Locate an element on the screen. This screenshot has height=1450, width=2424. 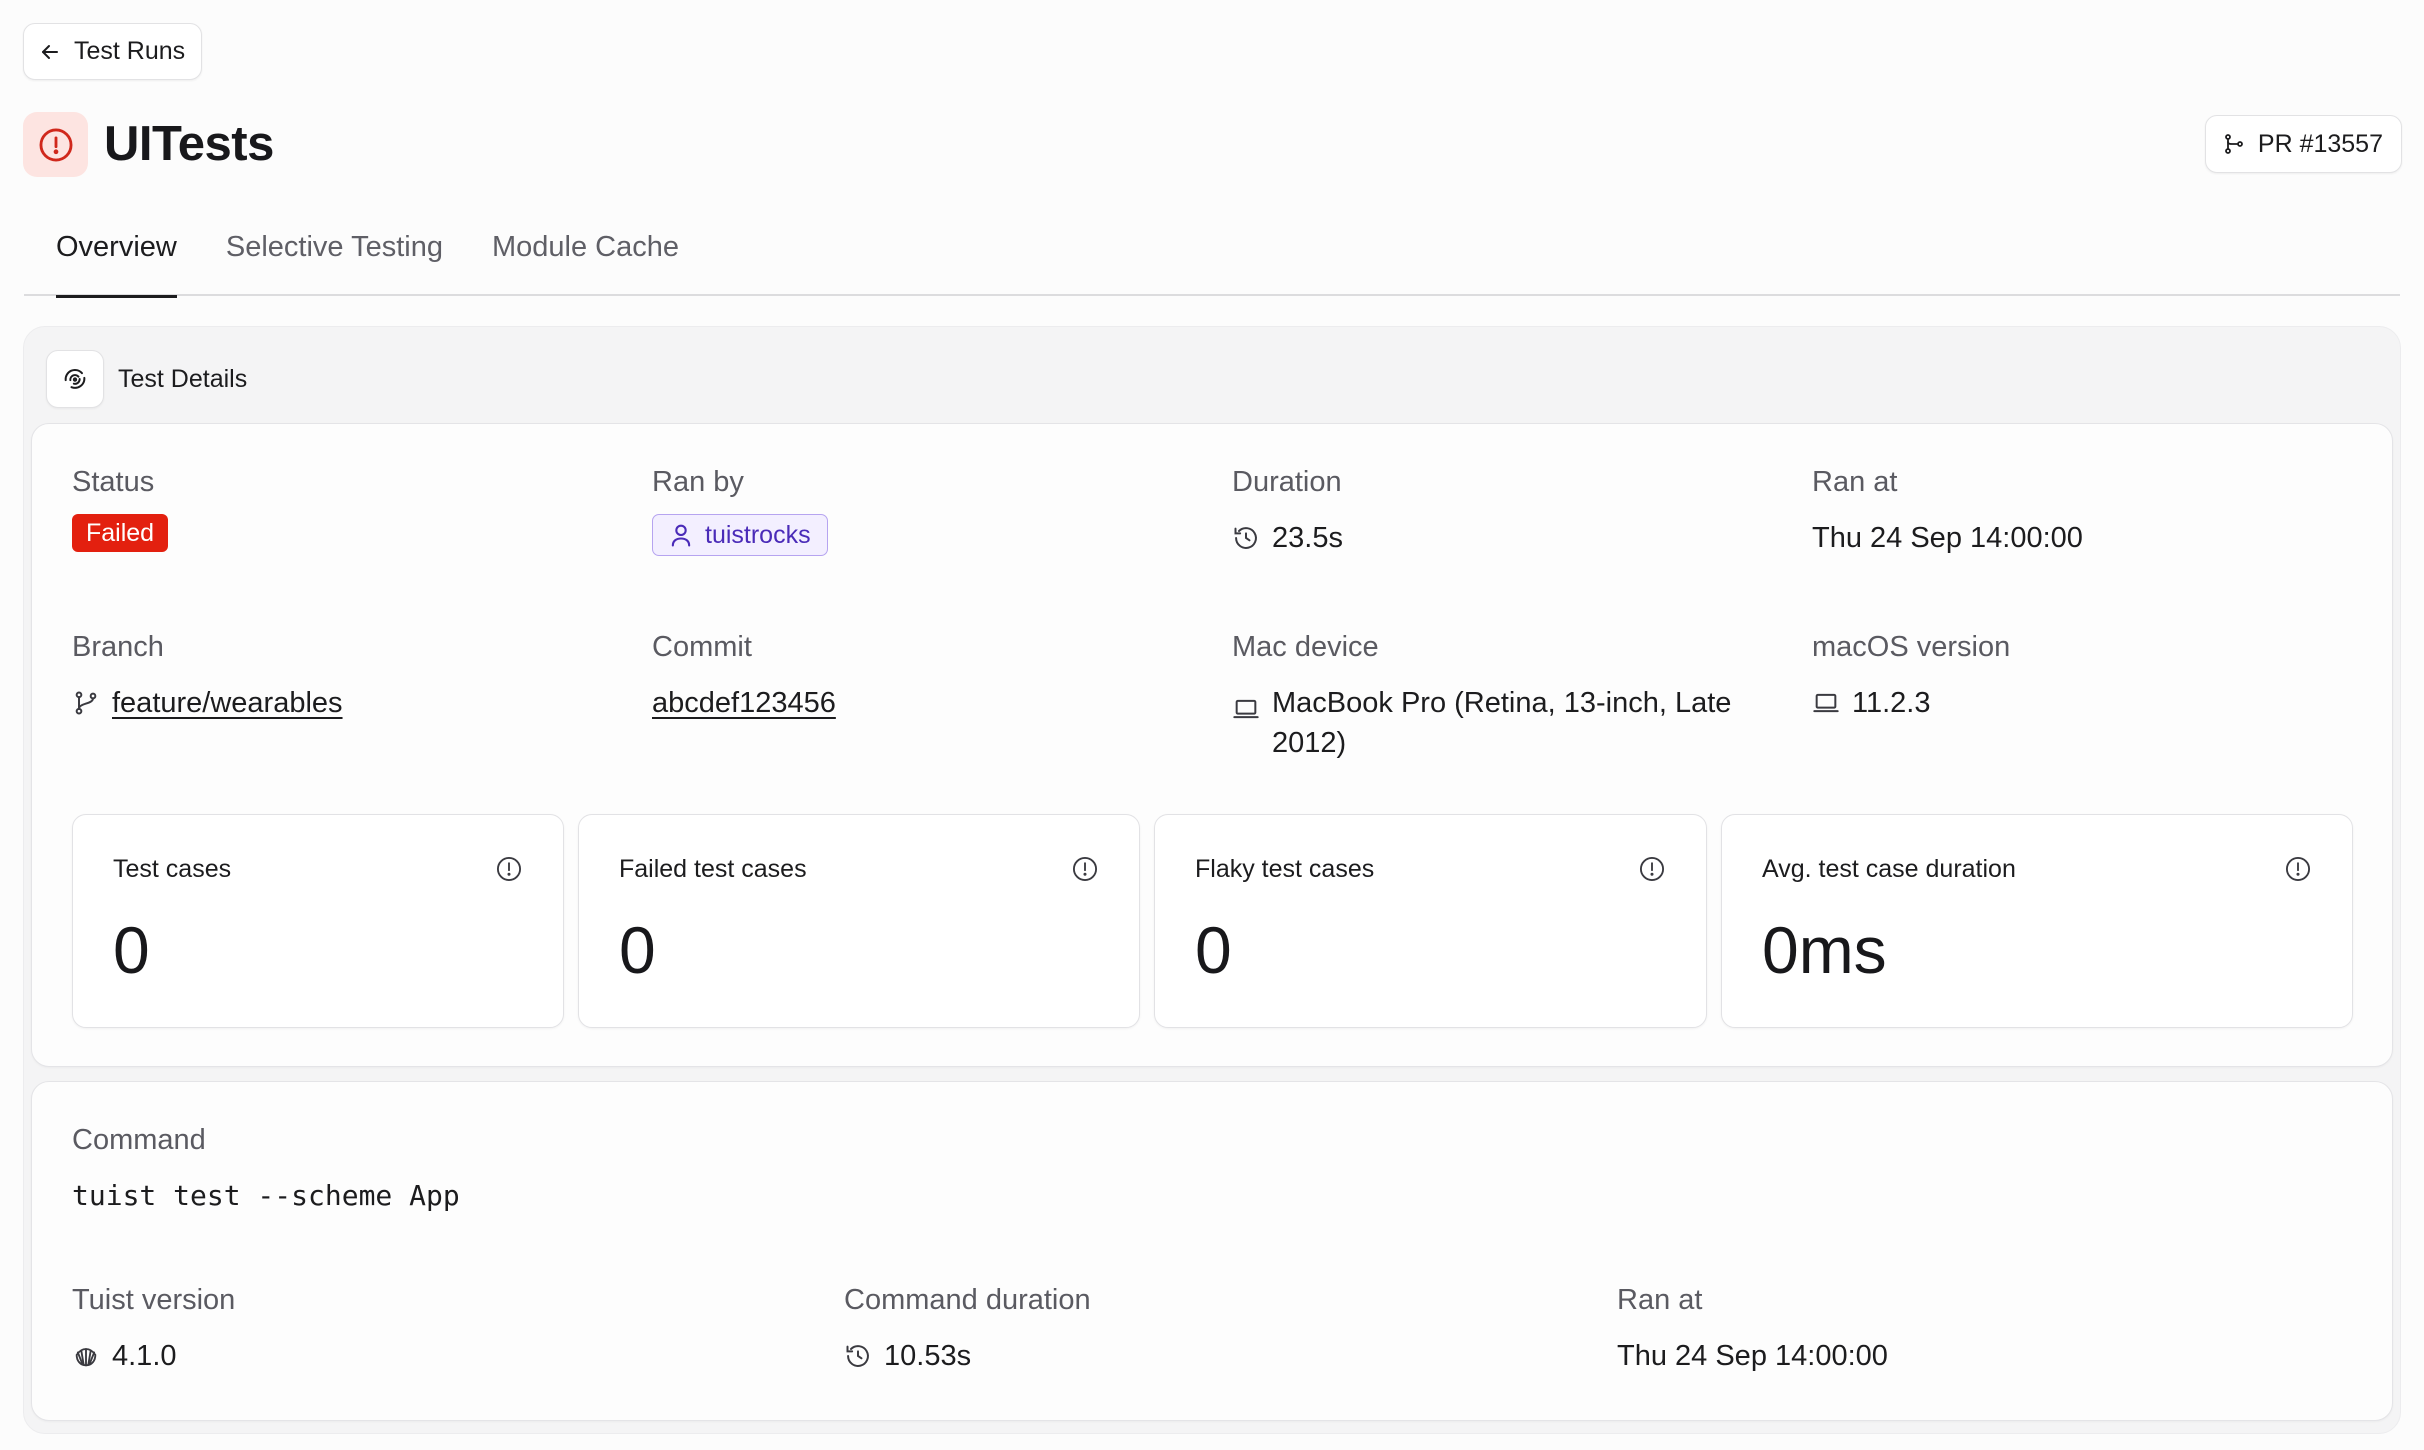
status-field: Status Failed is located at coordinates (120, 508).